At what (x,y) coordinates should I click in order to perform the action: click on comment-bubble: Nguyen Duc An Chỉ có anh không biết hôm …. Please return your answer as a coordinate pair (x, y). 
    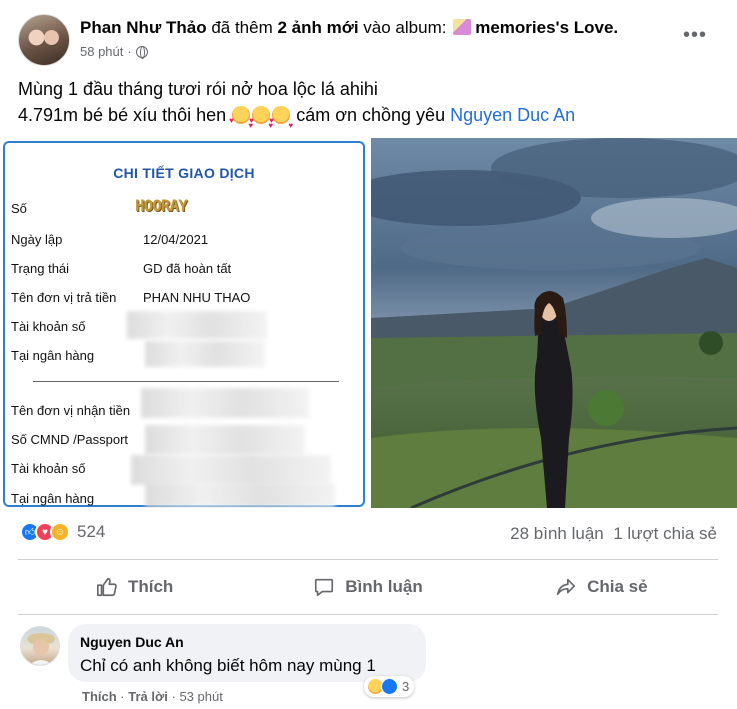
    Looking at the image, I should click on (247, 653).